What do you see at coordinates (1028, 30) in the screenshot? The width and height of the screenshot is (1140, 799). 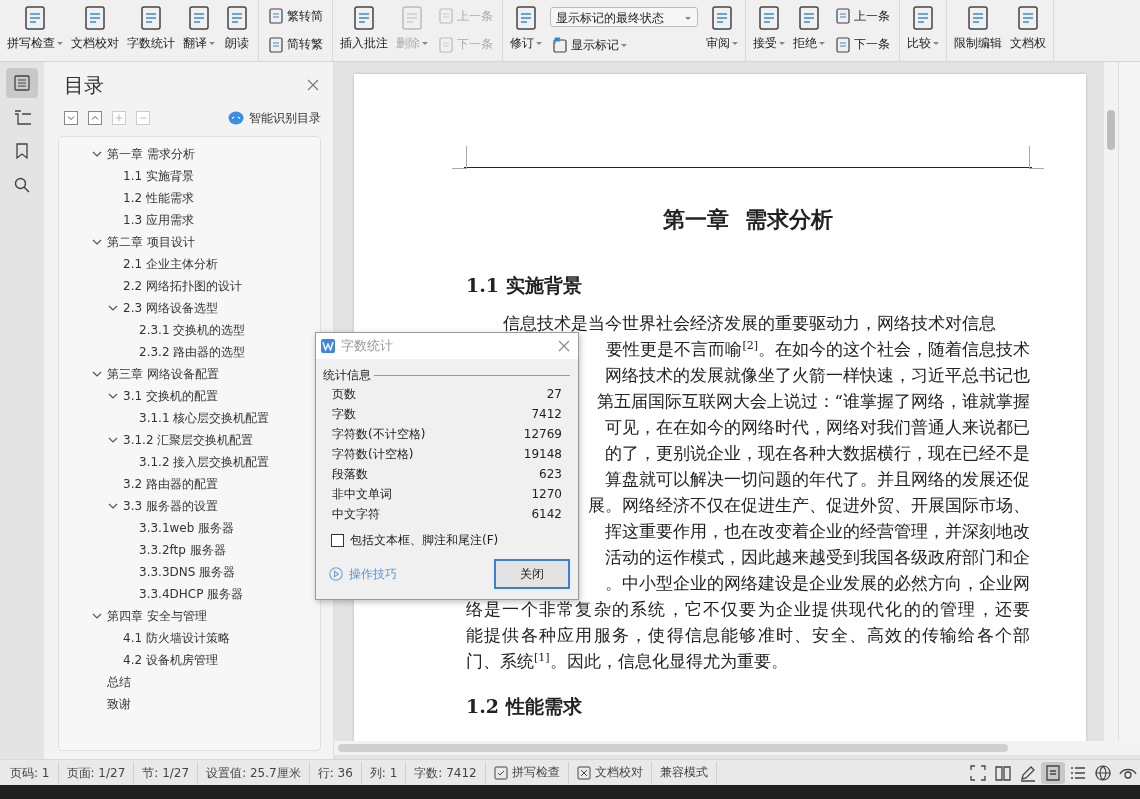 I see `ribbon-button: 文档权` at bounding box center [1028, 30].